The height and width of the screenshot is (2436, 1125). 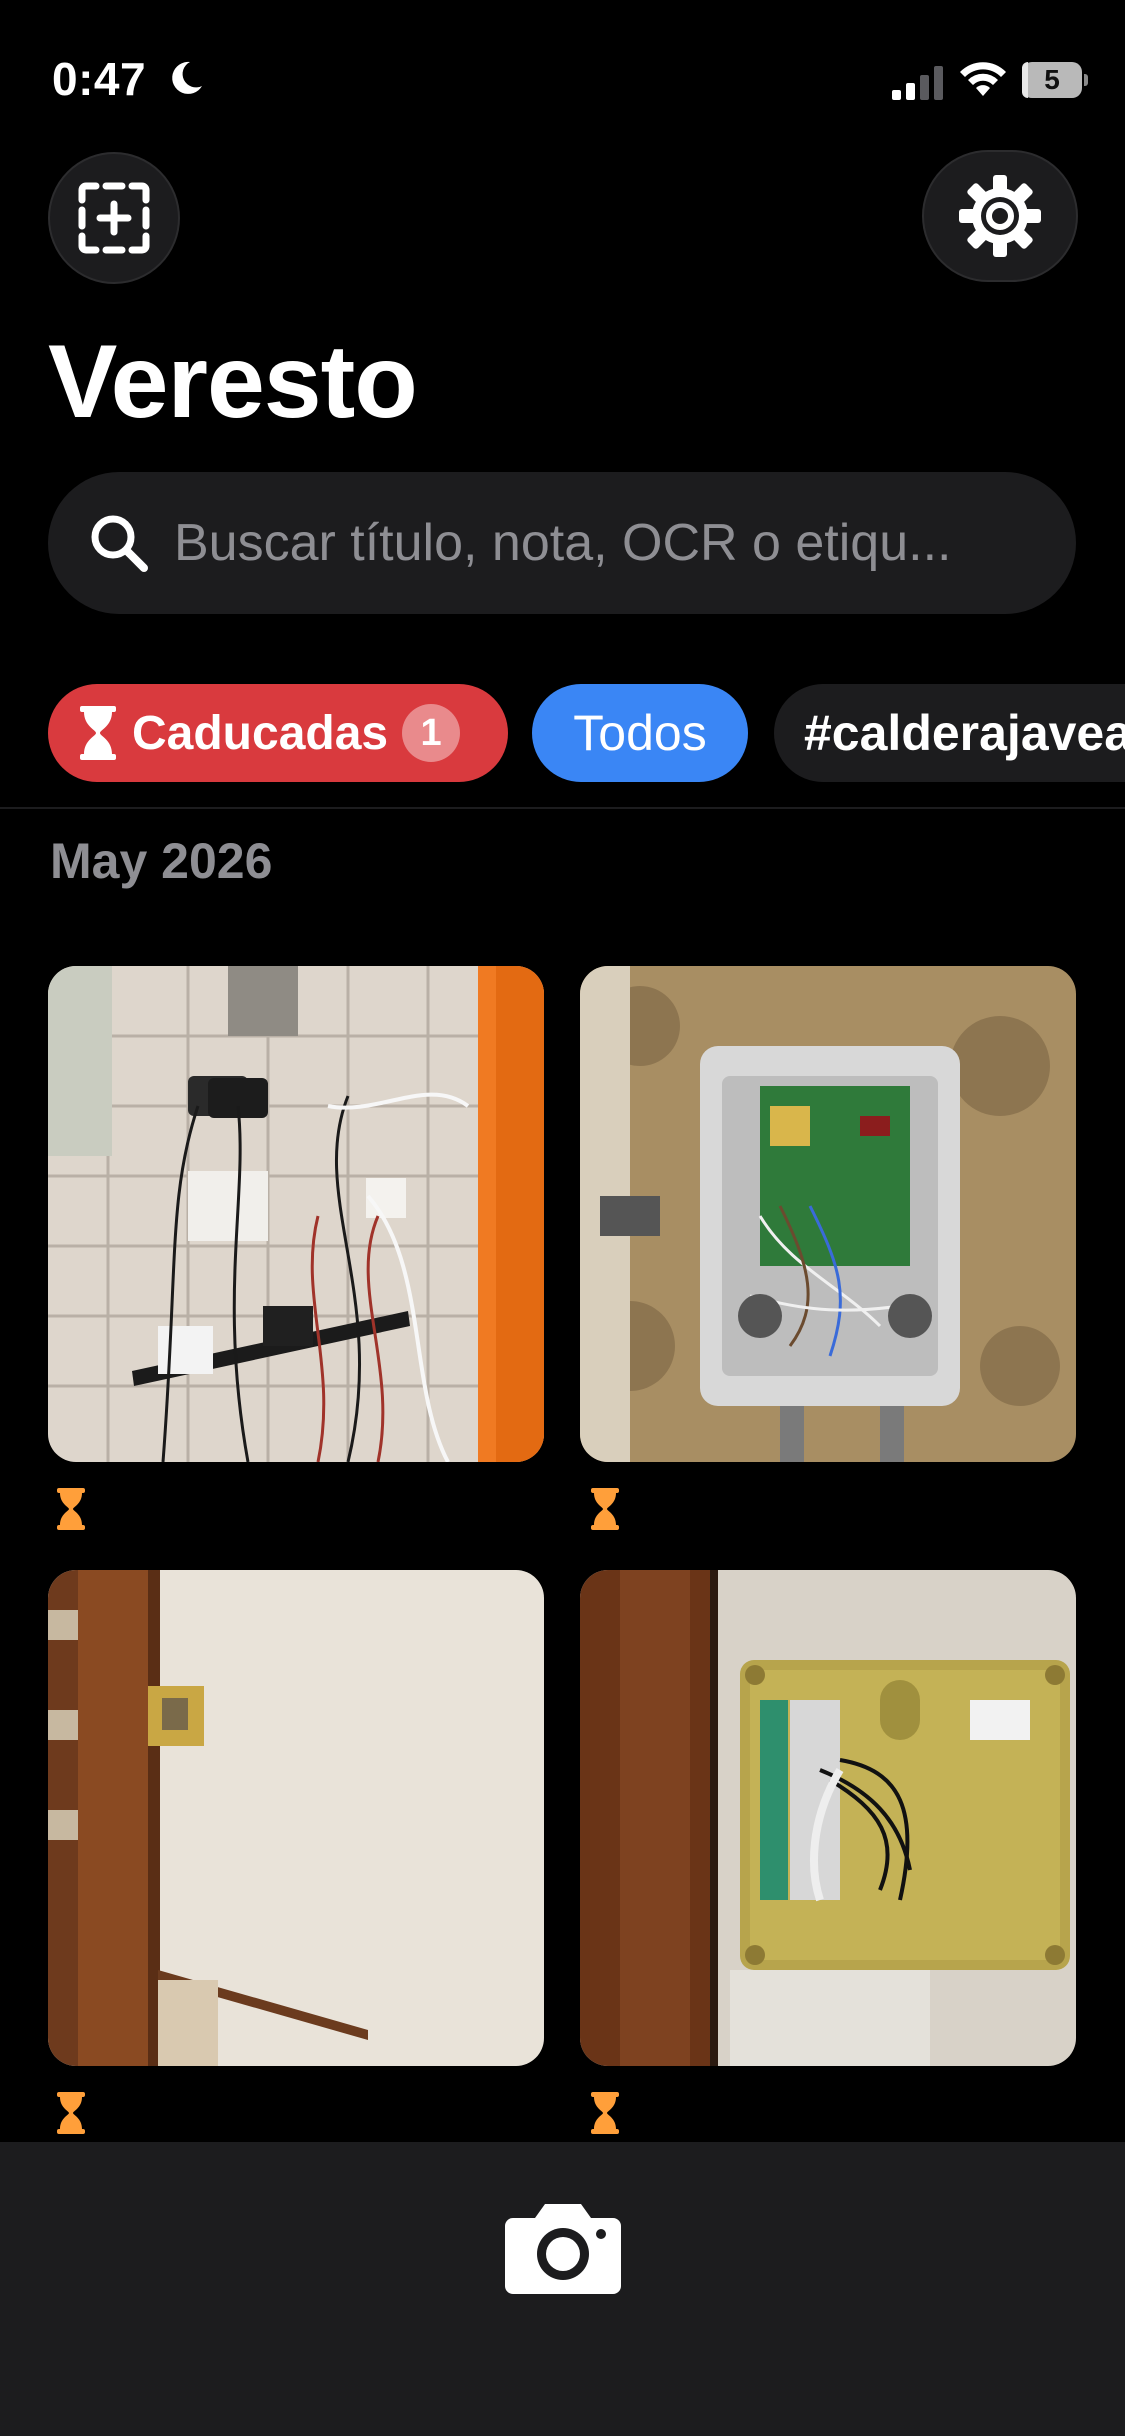 What do you see at coordinates (614, 543) in the screenshot?
I see `search-input` at bounding box center [614, 543].